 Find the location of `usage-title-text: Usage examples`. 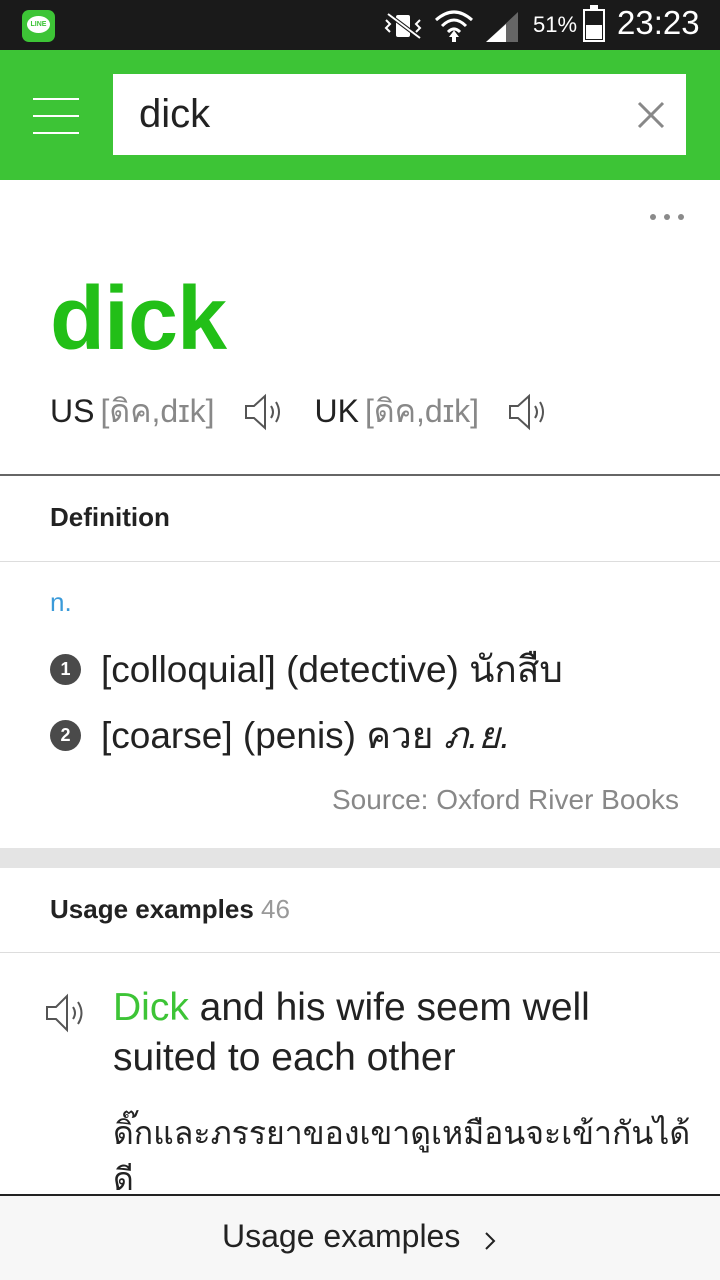

usage-title-text: Usage examples is located at coordinates (152, 909).